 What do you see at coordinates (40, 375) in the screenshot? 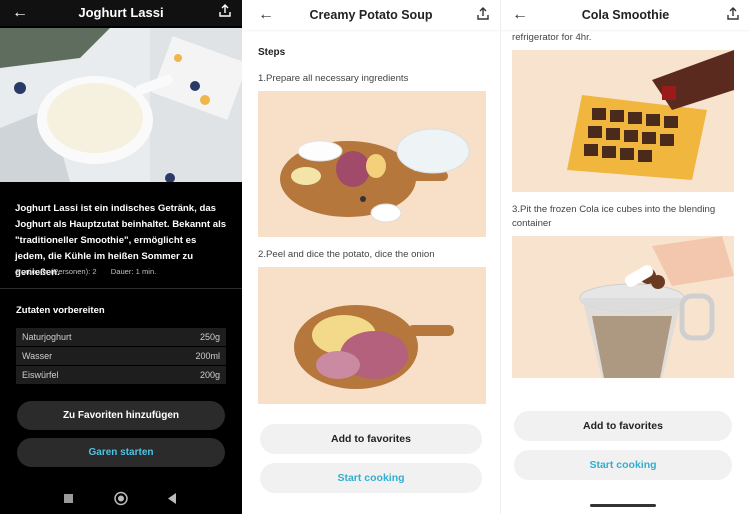
I see `ingredient-name: Eiswürfel` at bounding box center [40, 375].